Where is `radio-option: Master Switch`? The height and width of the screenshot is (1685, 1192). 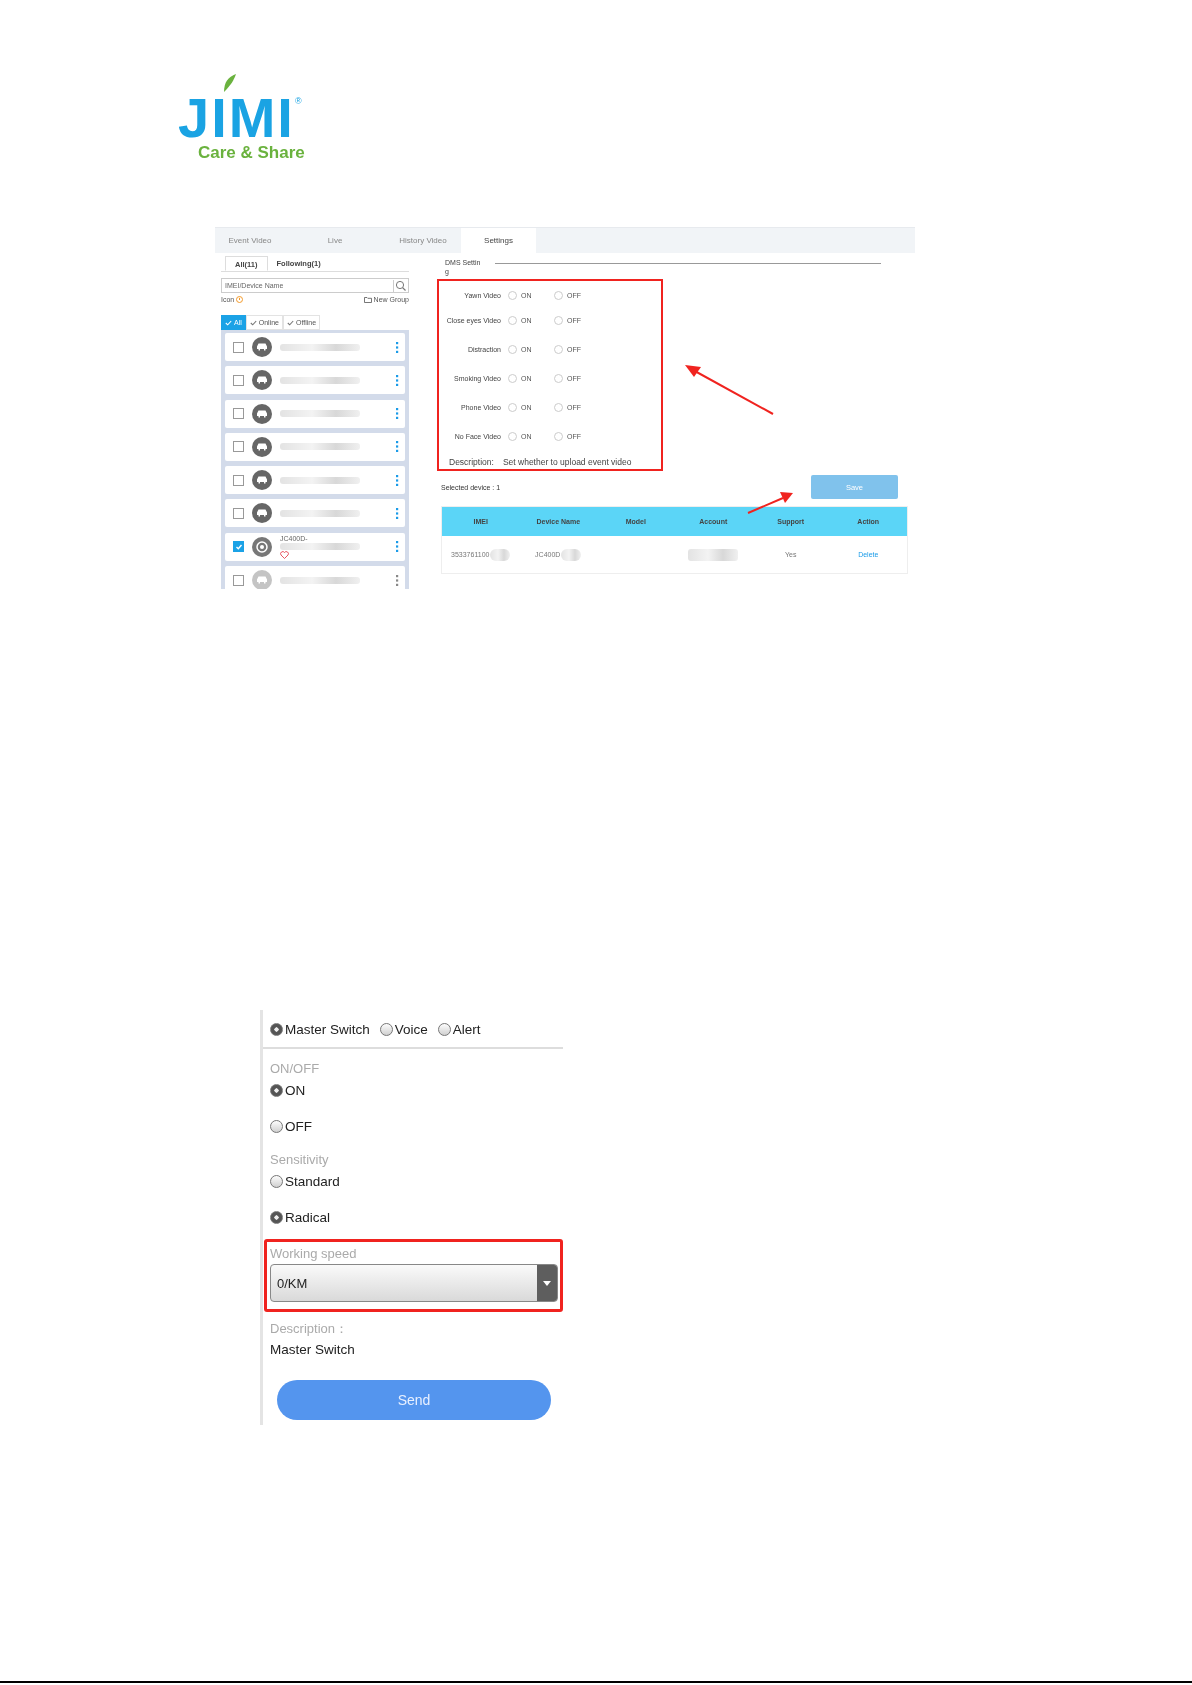 radio-option: Master Switch is located at coordinates (320, 1029).